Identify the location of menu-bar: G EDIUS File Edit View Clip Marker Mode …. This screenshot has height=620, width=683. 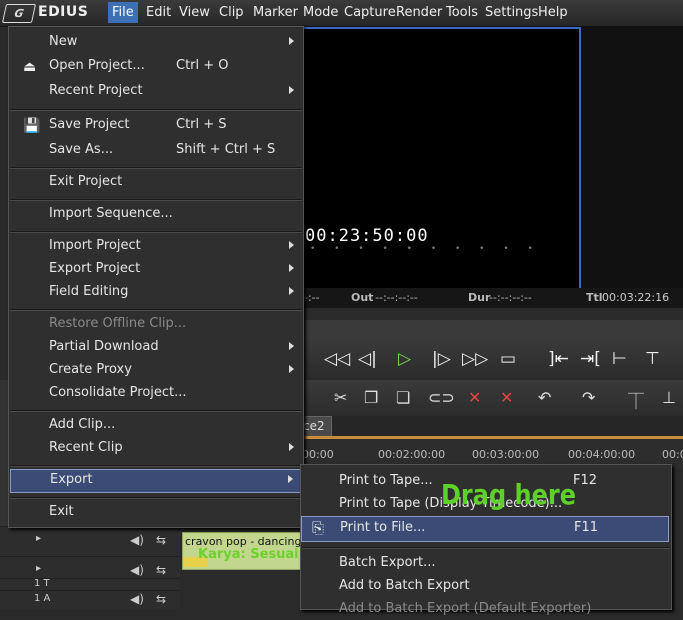
(341, 13).